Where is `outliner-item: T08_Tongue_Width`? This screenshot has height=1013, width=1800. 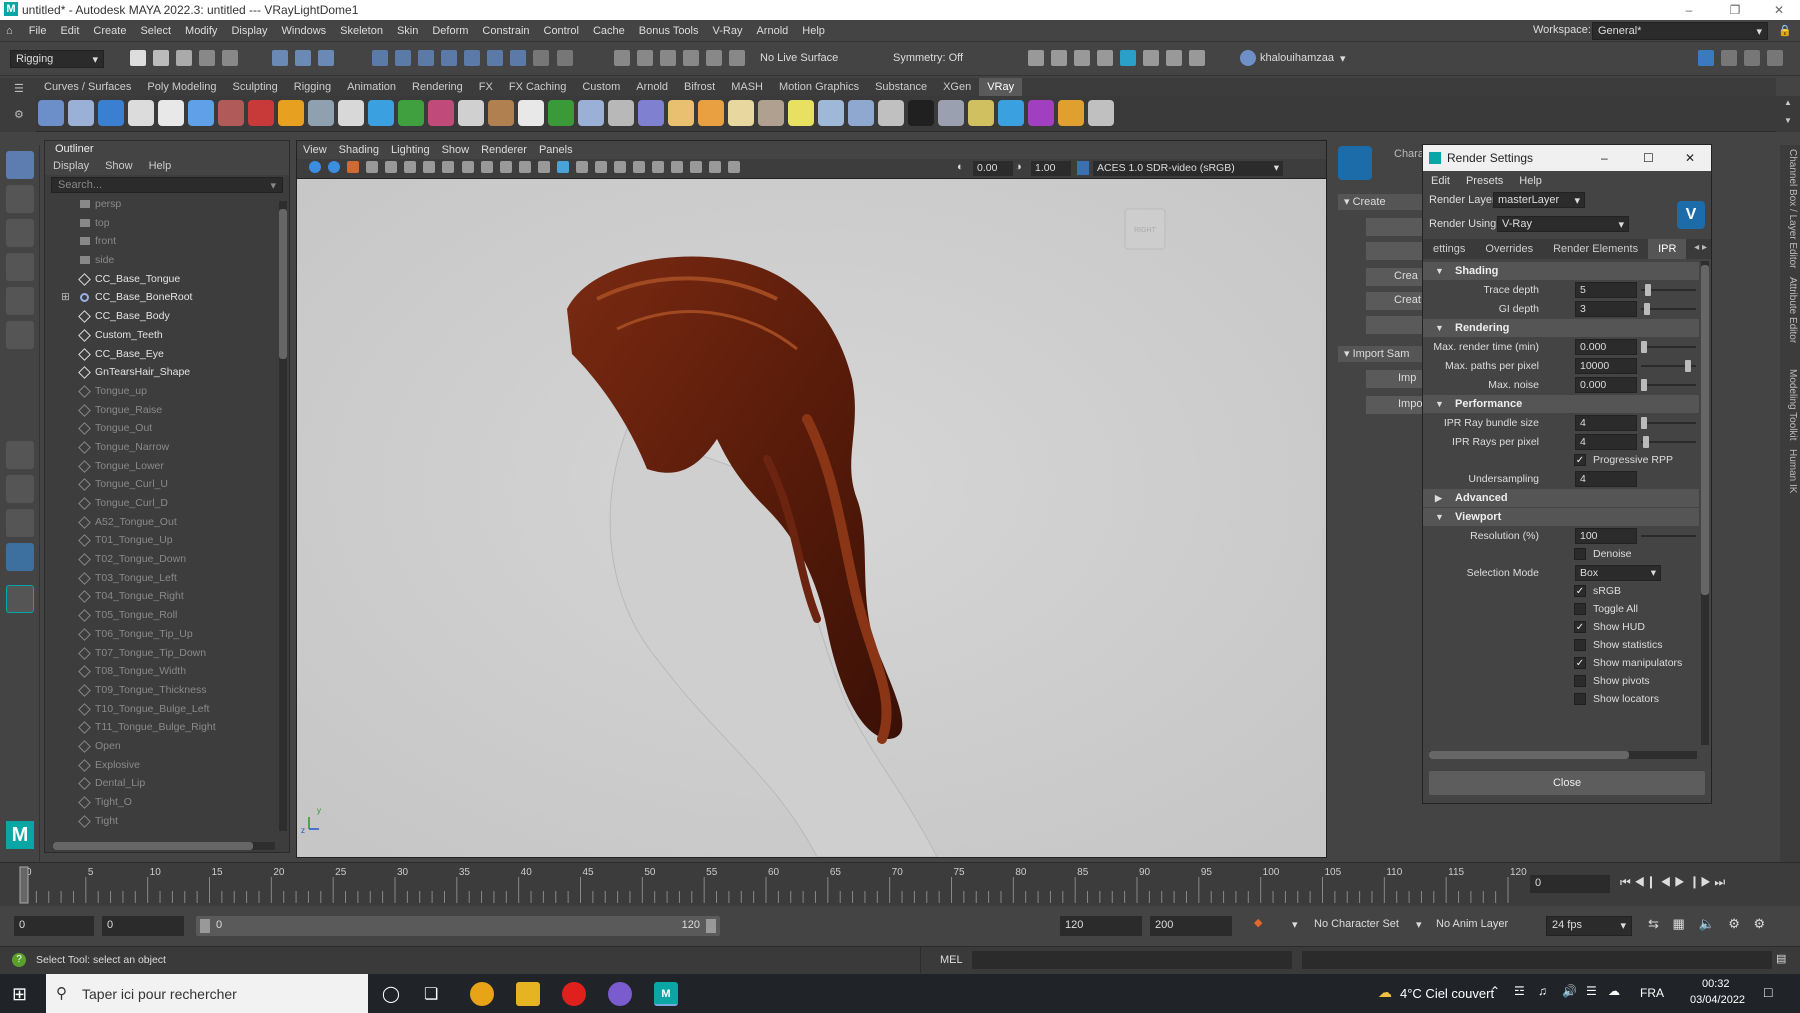 outliner-item: T08_Tongue_Width is located at coordinates (167, 671).